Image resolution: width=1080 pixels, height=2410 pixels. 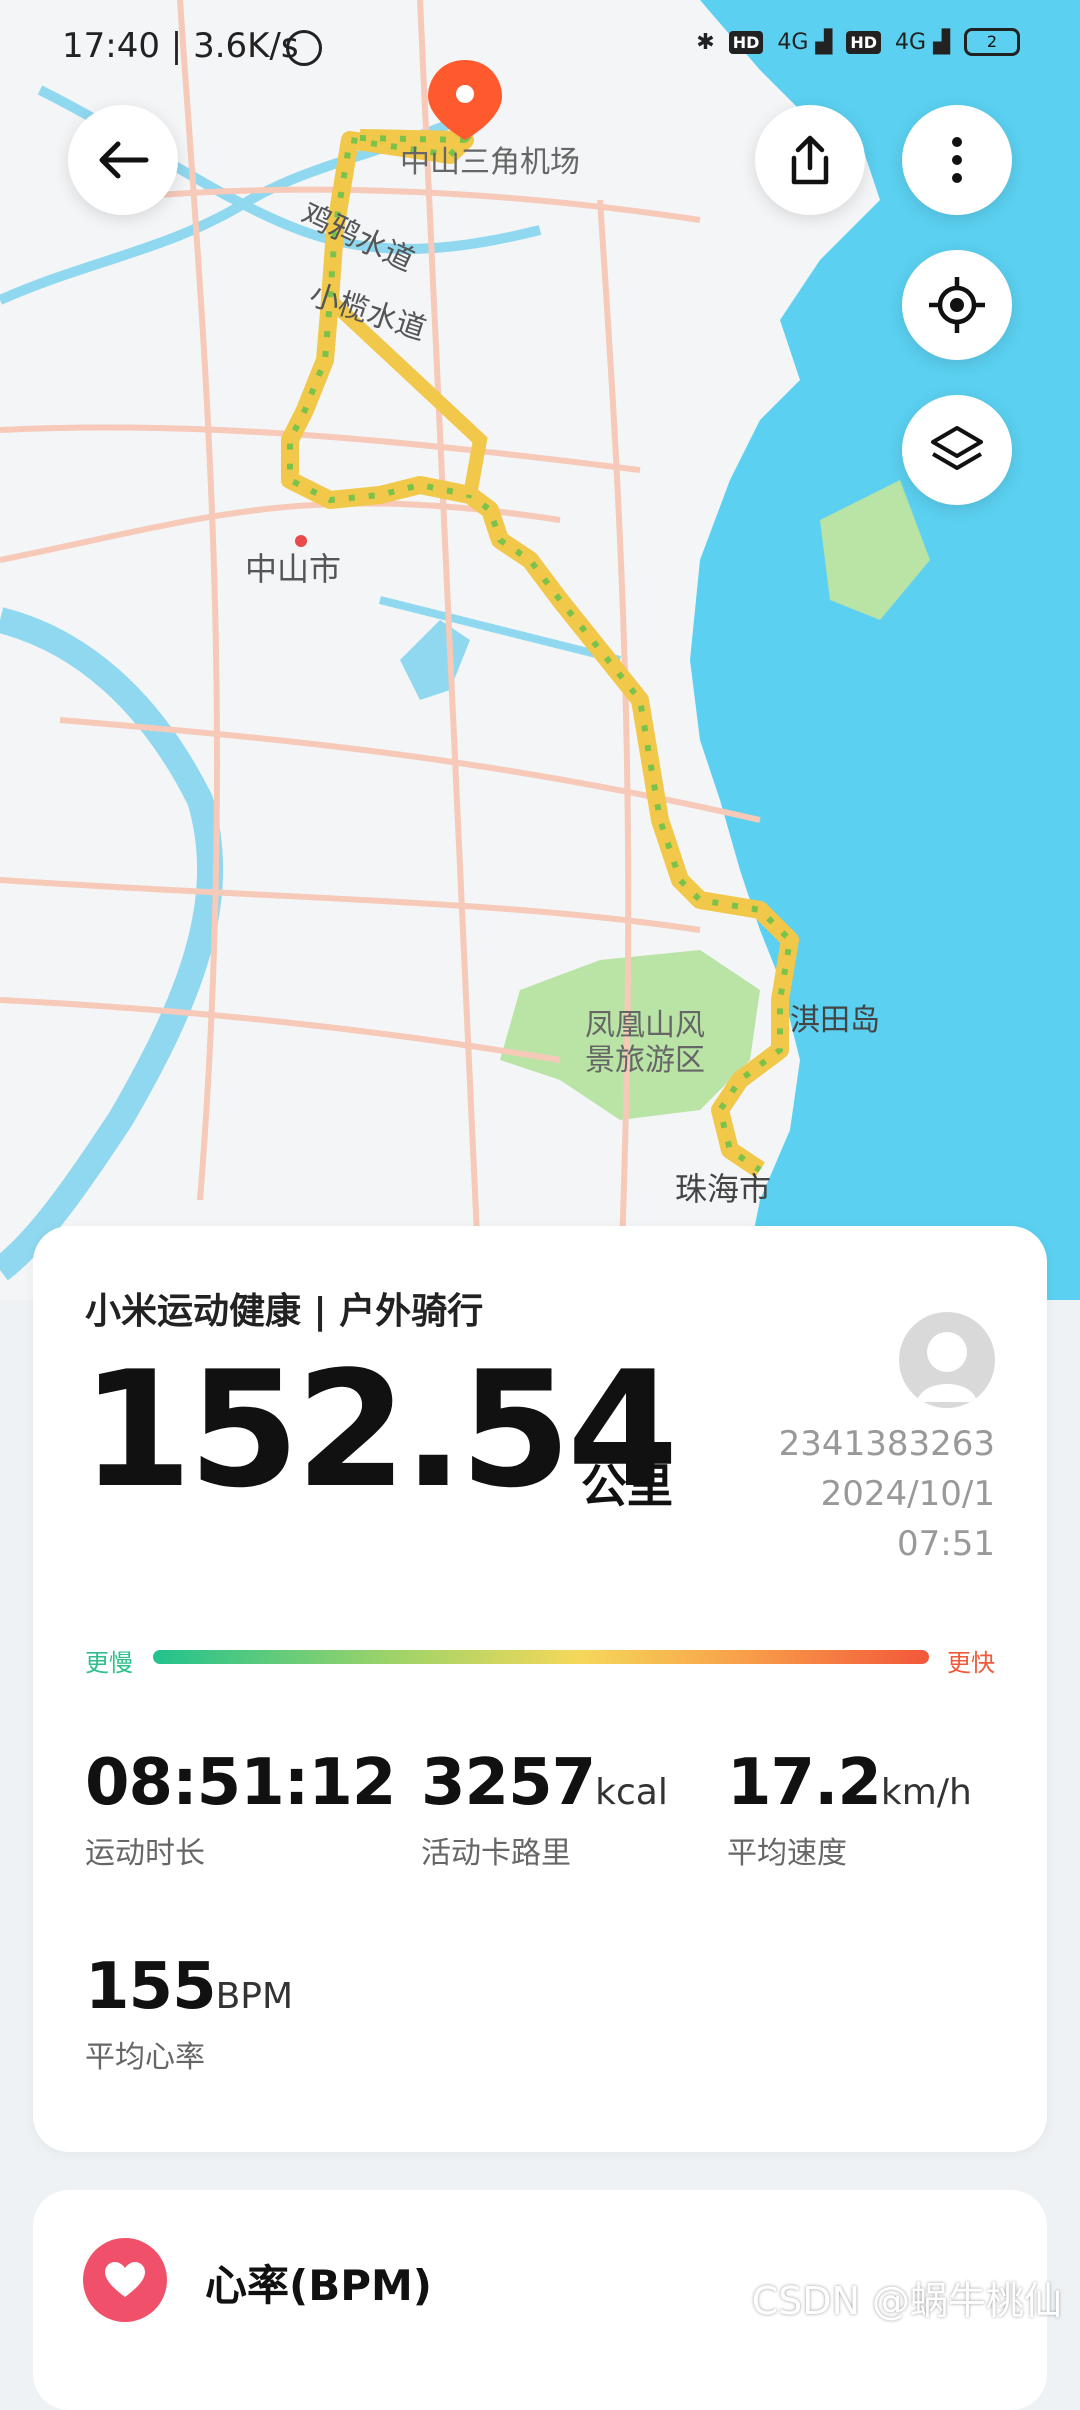 What do you see at coordinates (849, 1808) in the screenshot?
I see `stat-avg-speed: 17.2km/h 平均速度` at bounding box center [849, 1808].